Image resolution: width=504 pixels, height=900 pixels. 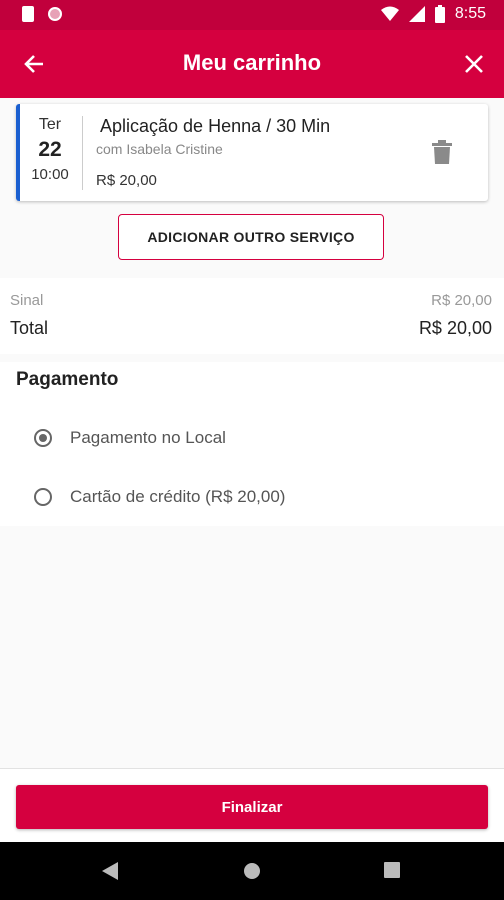 I want to click on add-service-button: ADICIONAR OUTRO SERVIÇO, so click(x=251, y=237).